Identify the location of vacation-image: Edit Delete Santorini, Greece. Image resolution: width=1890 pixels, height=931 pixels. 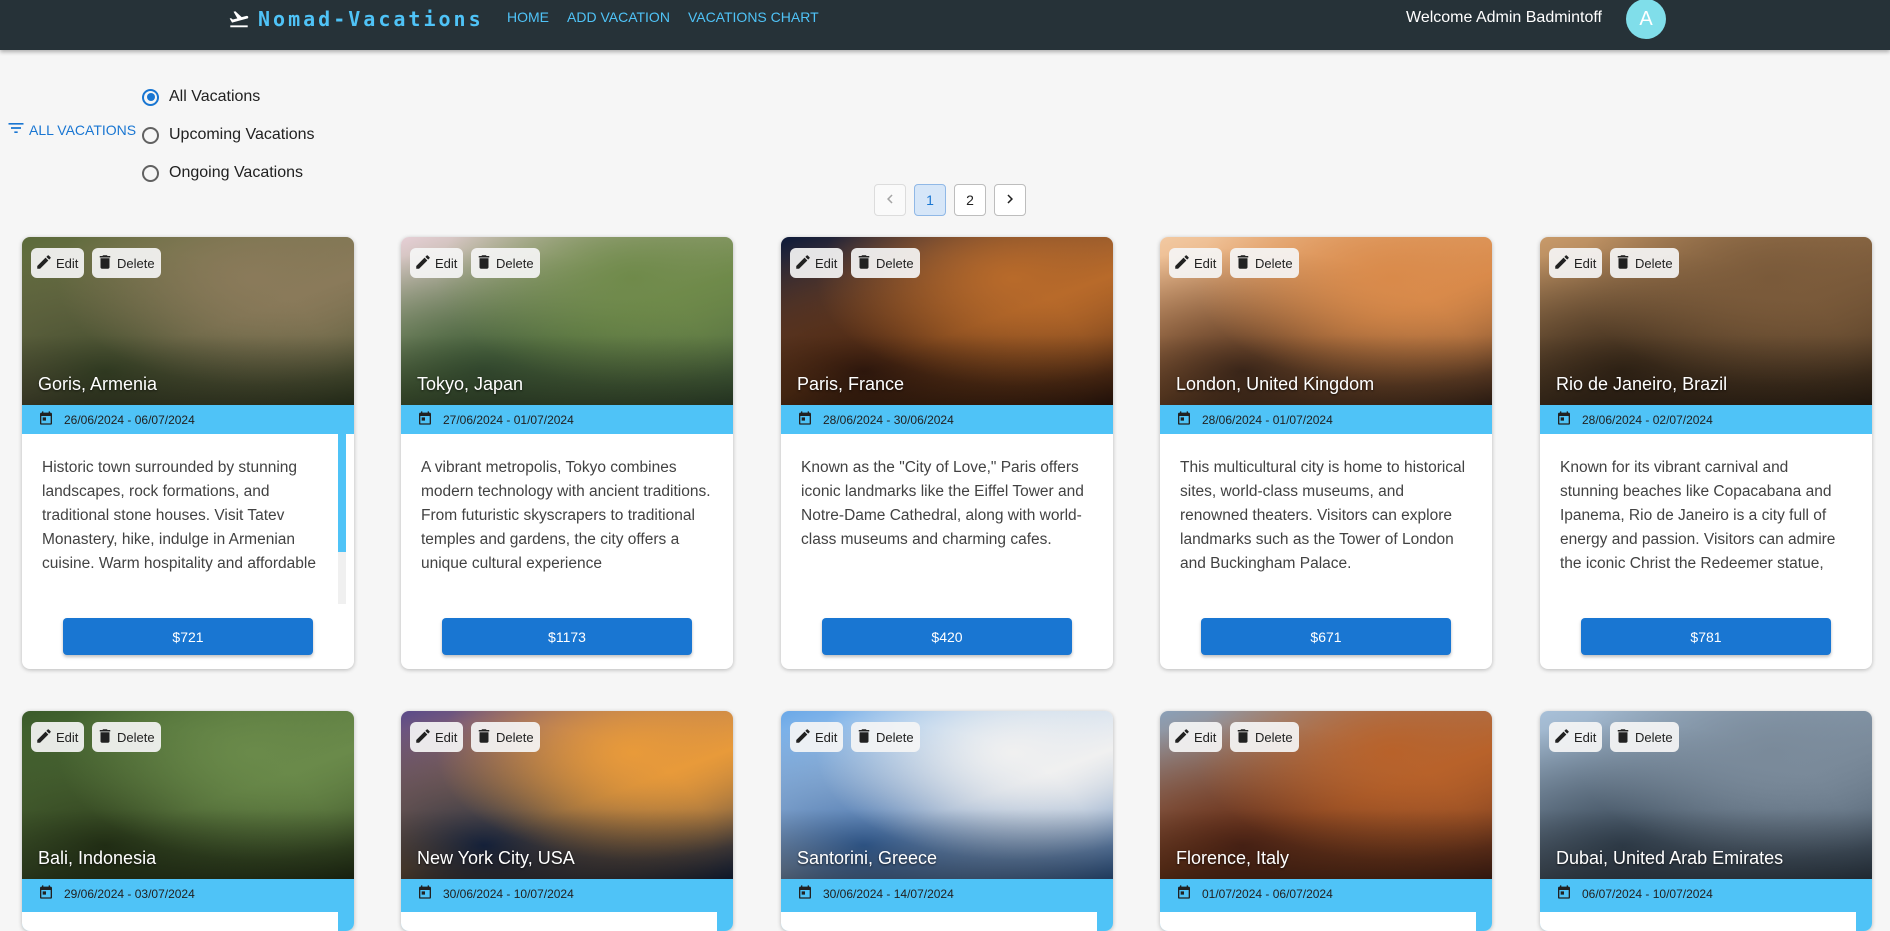
(947, 795).